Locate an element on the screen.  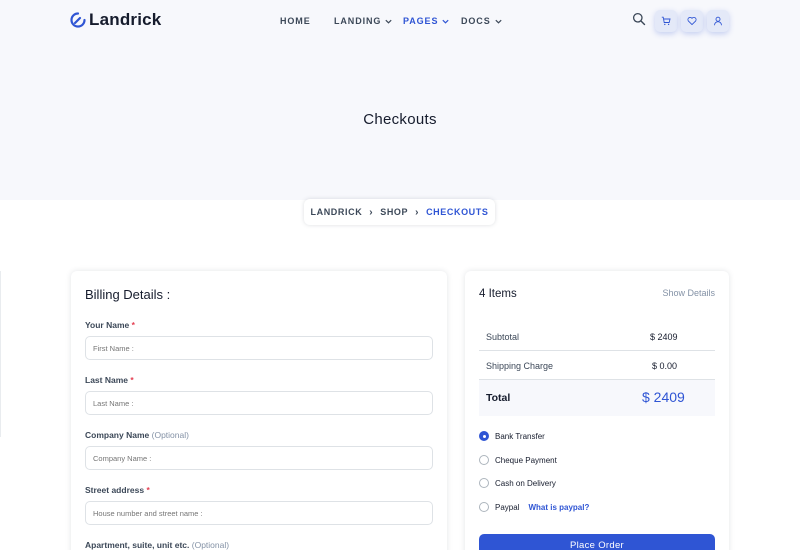
billing-title: Billing Details : is located at coordinates (128, 294).